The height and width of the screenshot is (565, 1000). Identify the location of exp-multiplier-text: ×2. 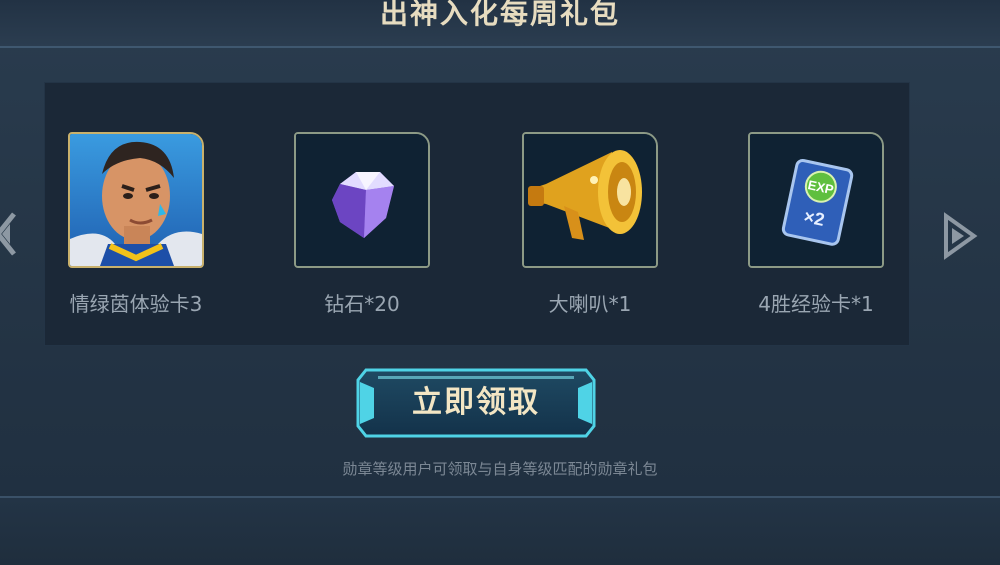
(814, 218).